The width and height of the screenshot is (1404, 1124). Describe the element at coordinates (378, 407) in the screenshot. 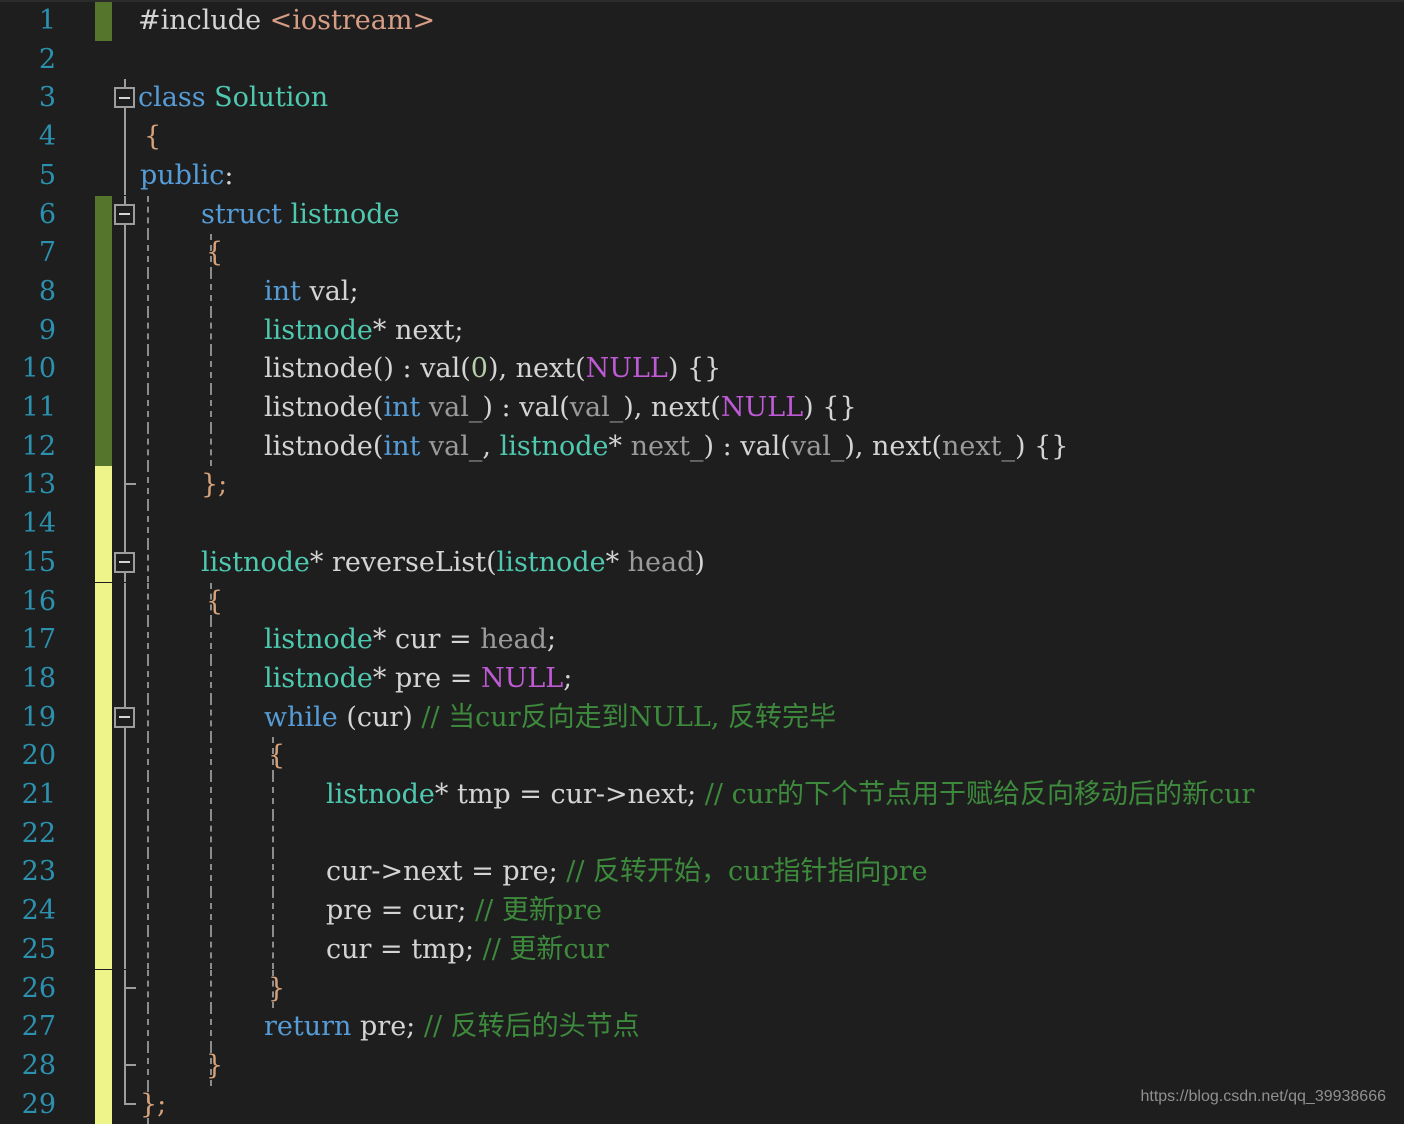

I see `token-11-1: (` at that location.